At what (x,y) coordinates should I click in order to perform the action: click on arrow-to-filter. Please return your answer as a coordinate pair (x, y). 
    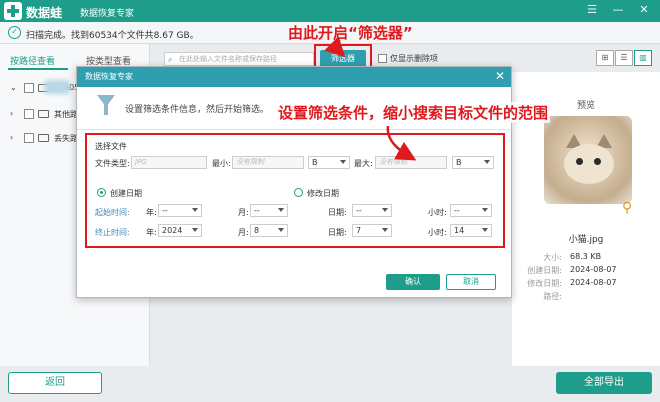
    Looking at the image, I should click on (335, 47).